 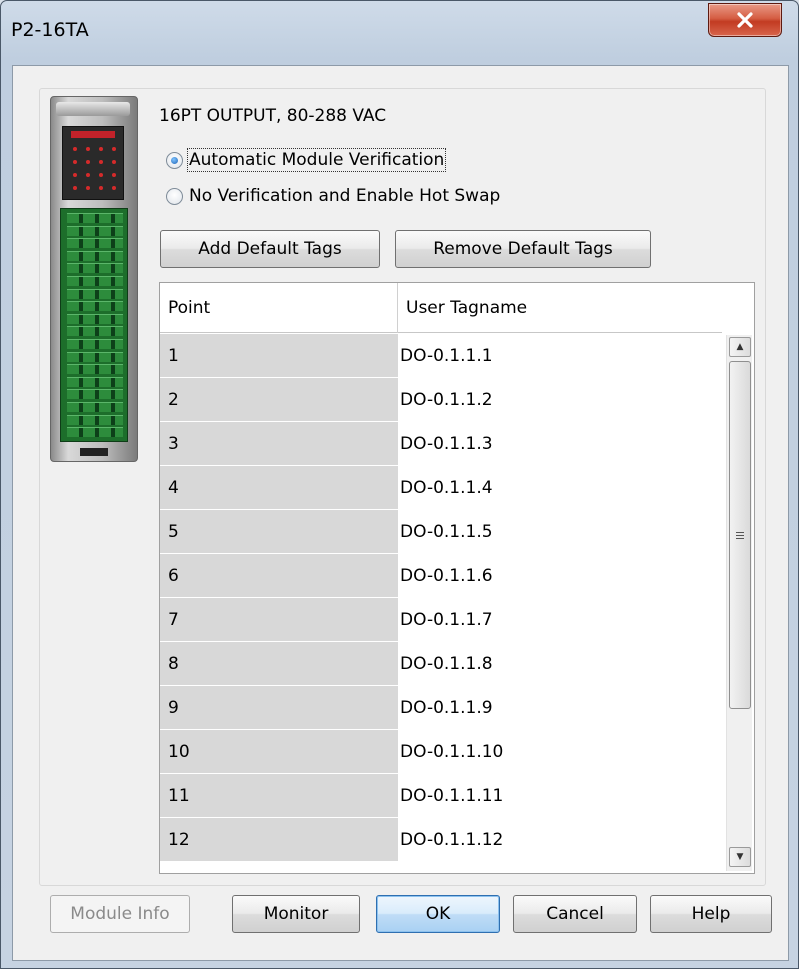 I want to click on table-row: 5 DO-0.1.1.5, so click(x=441, y=532).